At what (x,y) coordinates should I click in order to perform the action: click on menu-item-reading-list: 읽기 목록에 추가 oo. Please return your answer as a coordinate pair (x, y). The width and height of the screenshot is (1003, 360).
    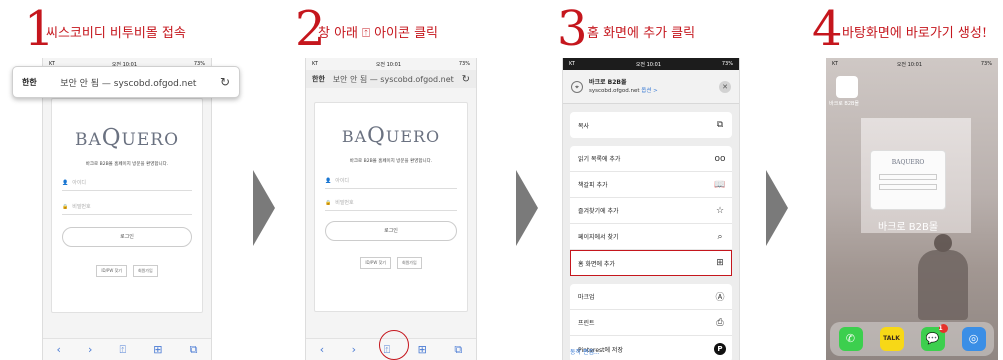
    Looking at the image, I should click on (651, 159).